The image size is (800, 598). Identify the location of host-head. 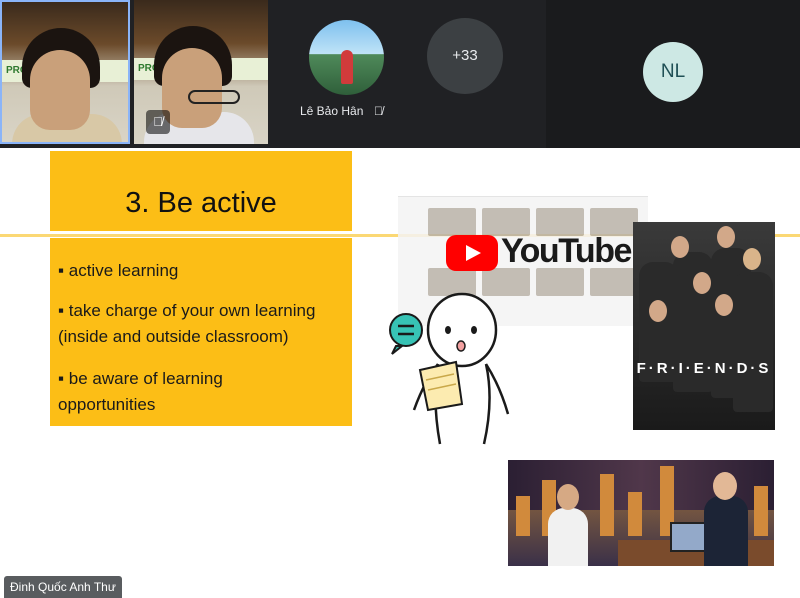
(725, 486).